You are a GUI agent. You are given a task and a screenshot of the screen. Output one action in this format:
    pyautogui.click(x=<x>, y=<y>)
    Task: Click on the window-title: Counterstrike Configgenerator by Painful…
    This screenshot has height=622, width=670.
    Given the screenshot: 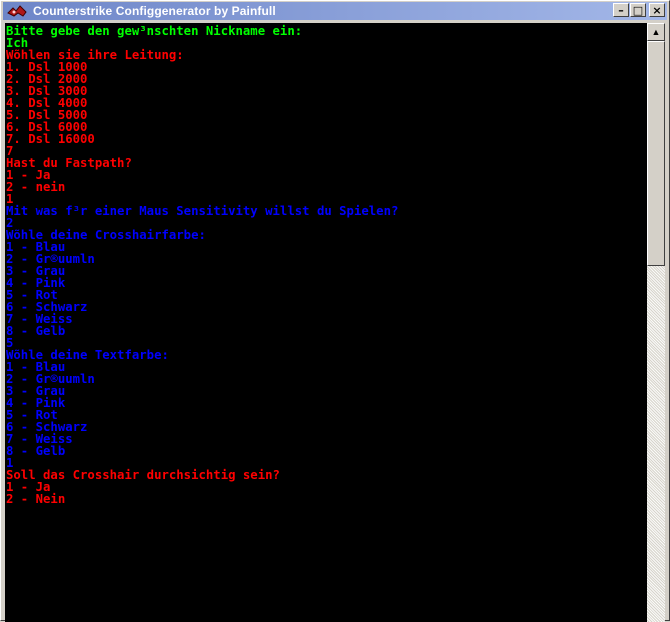 What is the action you would take?
    pyautogui.click(x=154, y=11)
    